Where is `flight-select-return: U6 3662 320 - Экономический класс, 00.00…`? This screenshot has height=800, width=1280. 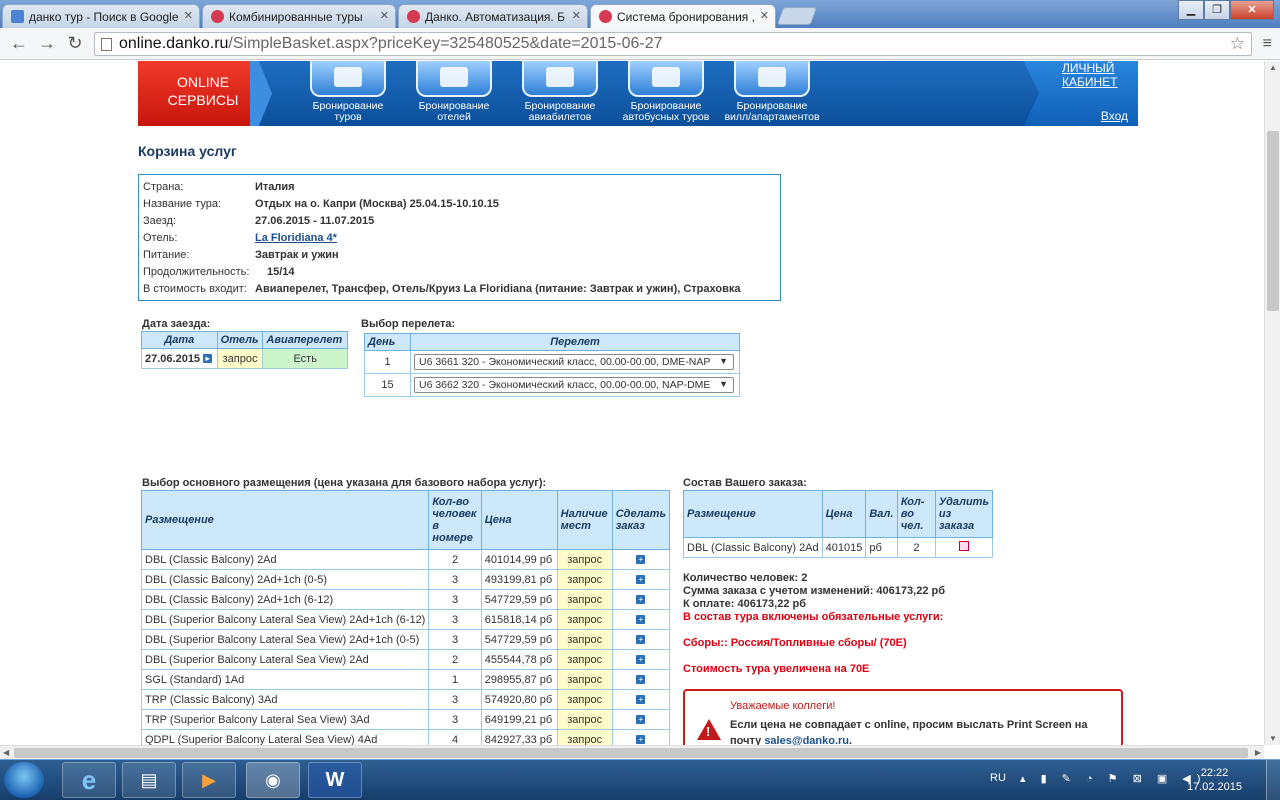
flight-select-return: U6 3662 320 - Экономический класс, 00.00… is located at coordinates (574, 385).